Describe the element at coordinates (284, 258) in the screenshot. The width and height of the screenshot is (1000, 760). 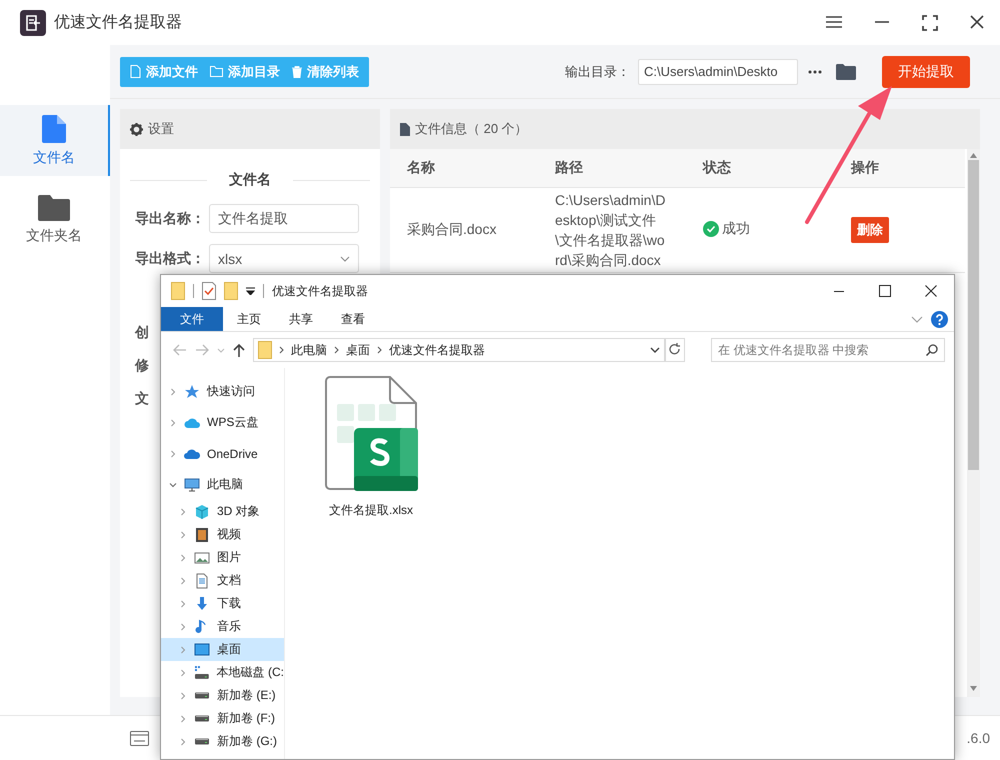
I see `format-select: xlsx` at that location.